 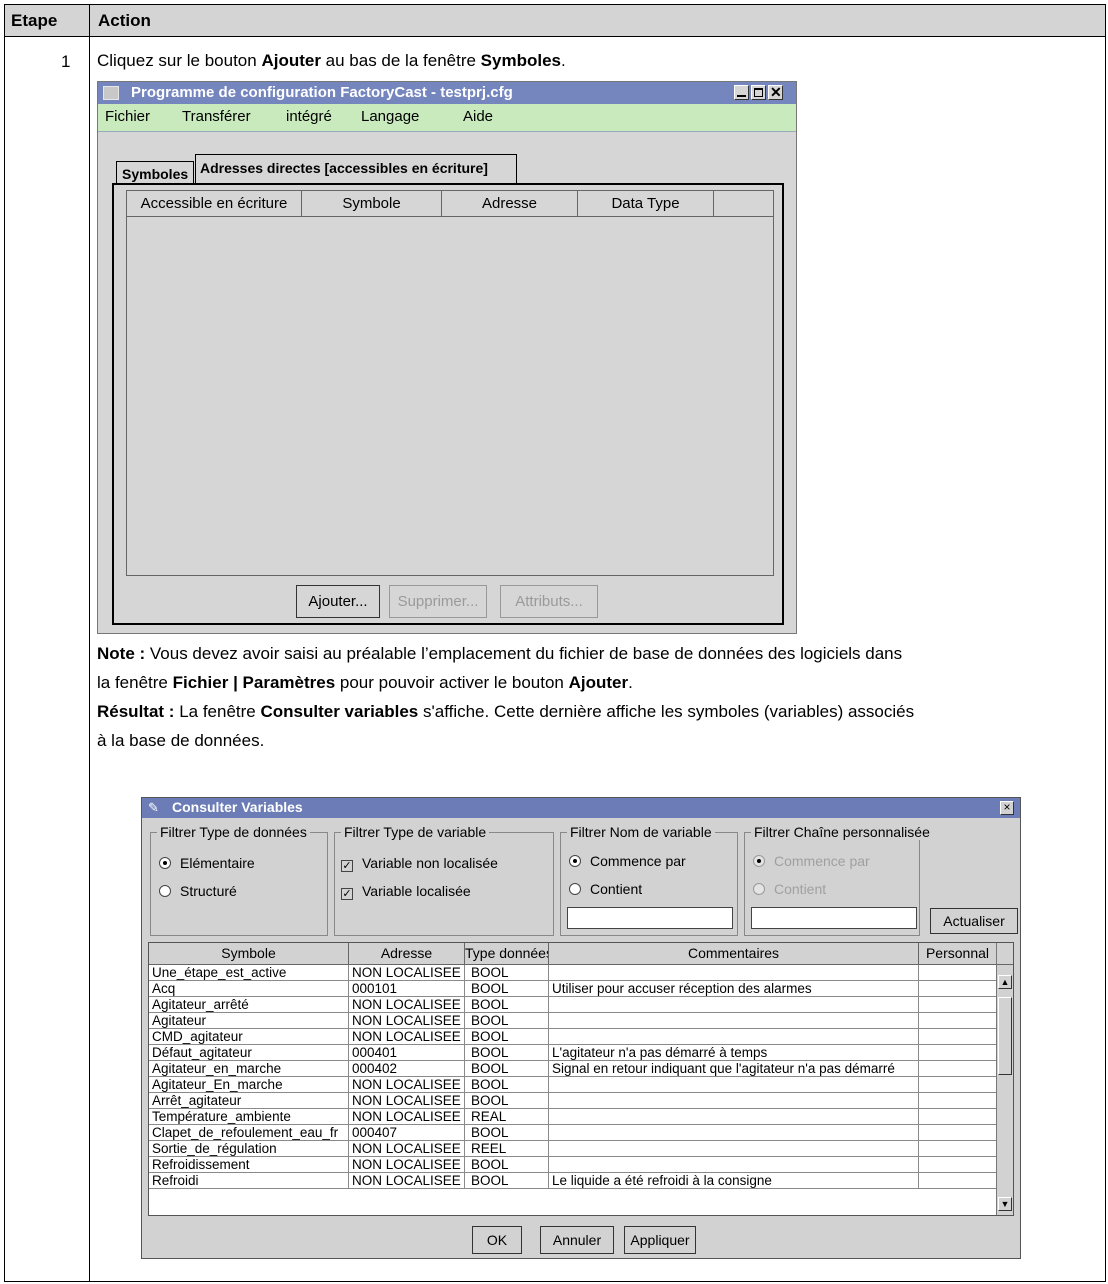 What do you see at coordinates (573, 1021) in the screenshot?
I see `table-row: Agitateur NON LOCALISEE BOOL` at bounding box center [573, 1021].